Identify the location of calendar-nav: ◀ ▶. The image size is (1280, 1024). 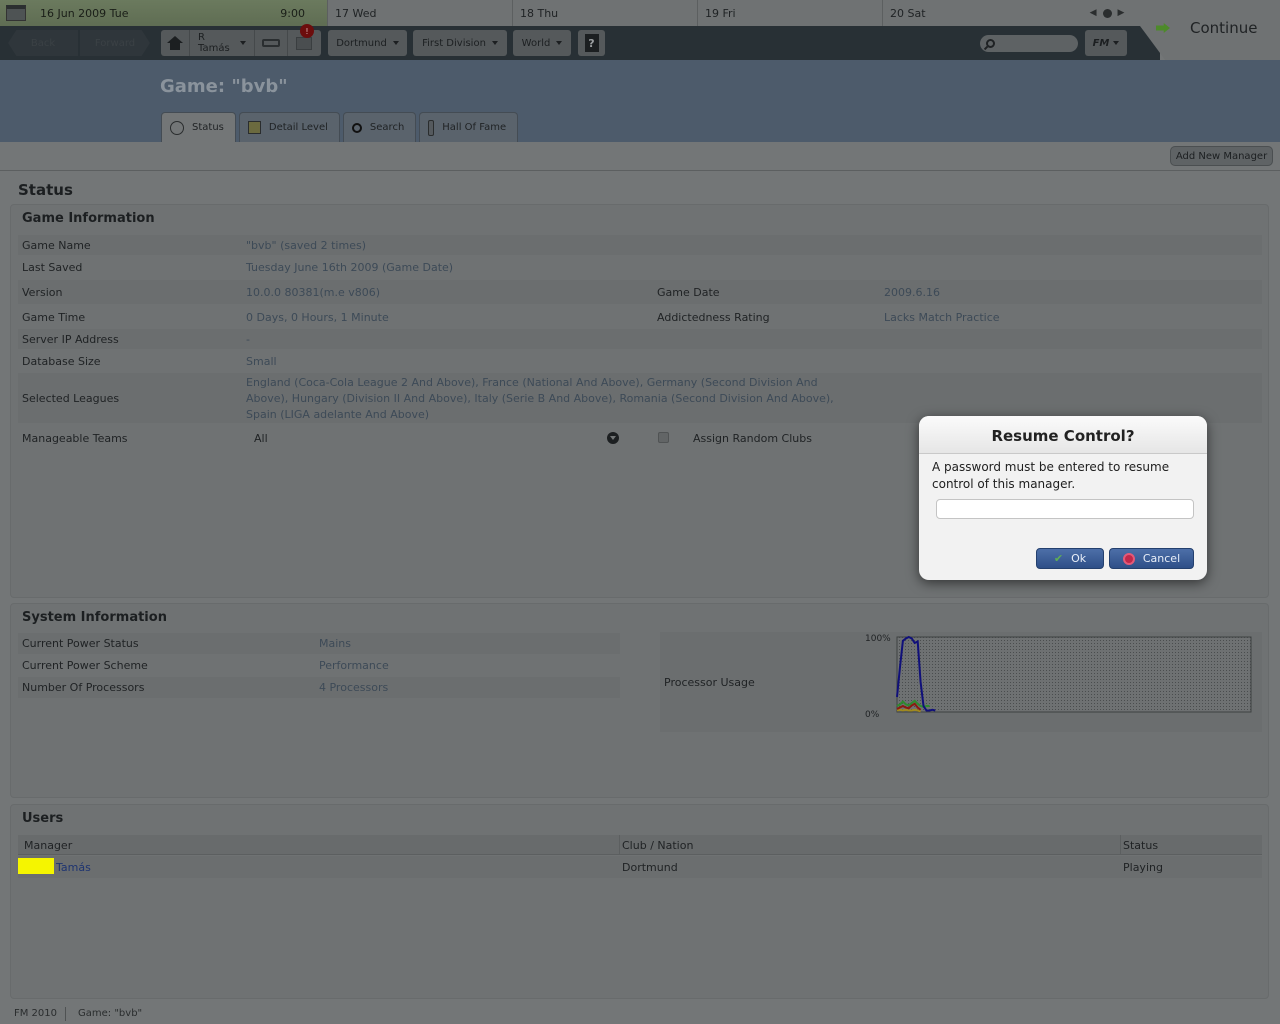
(1107, 13).